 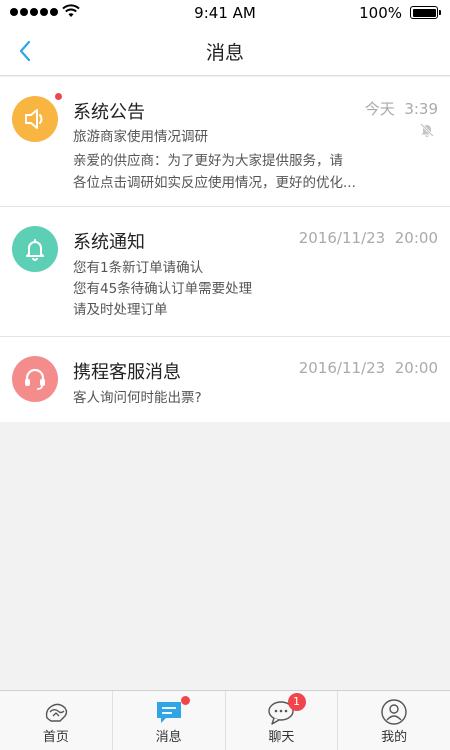 What do you see at coordinates (138, 268) in the screenshot?
I see `message-line: 您有1条新订单请确认` at bounding box center [138, 268].